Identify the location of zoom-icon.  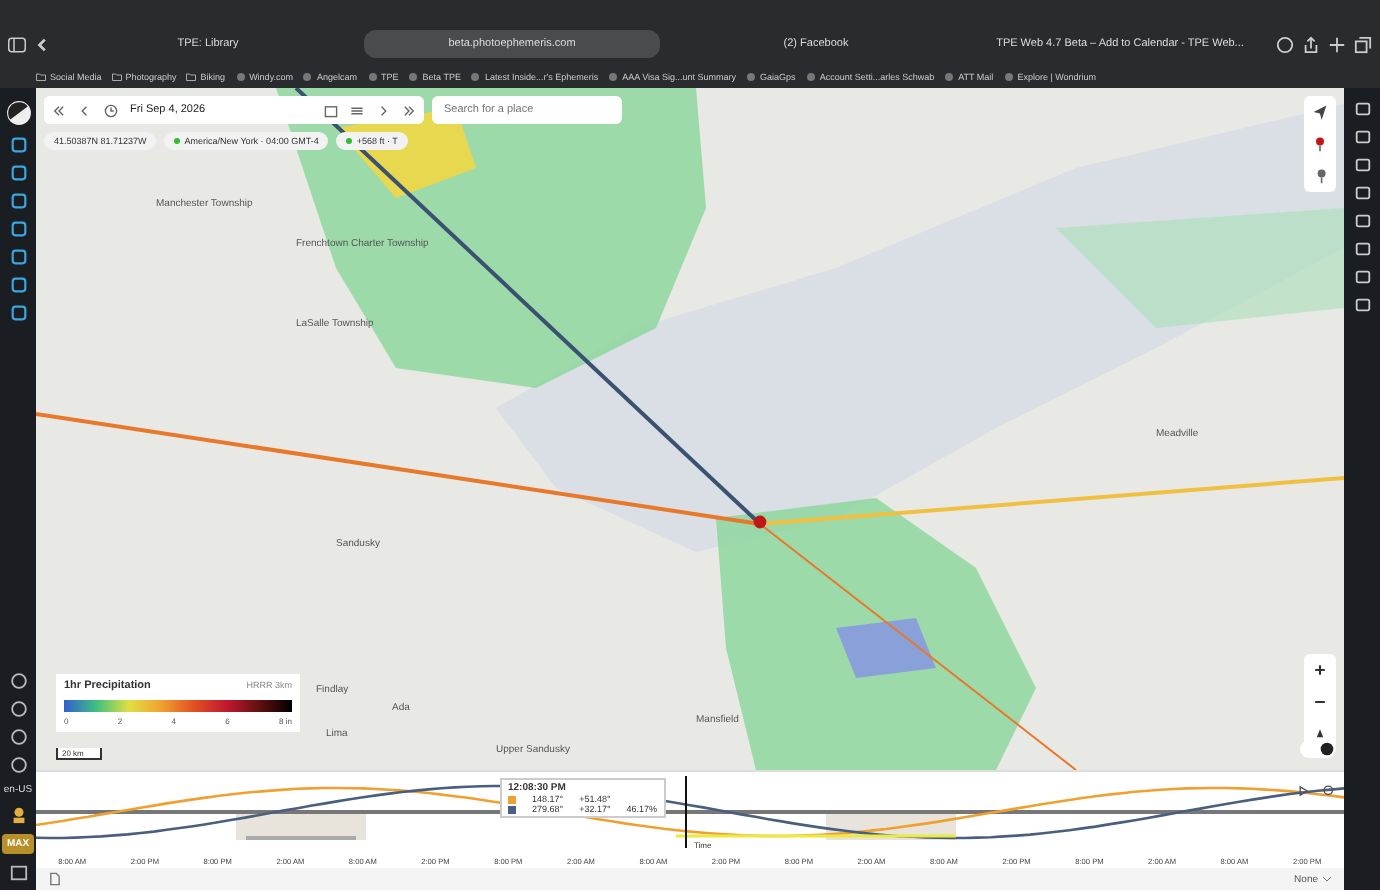
(1329, 791).